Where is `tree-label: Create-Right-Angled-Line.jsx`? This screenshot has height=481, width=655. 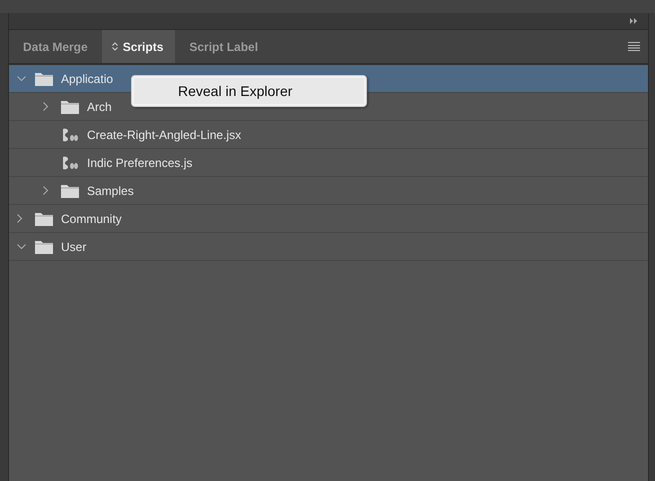
tree-label: Create-Right-Angled-Line.jsx is located at coordinates (164, 135).